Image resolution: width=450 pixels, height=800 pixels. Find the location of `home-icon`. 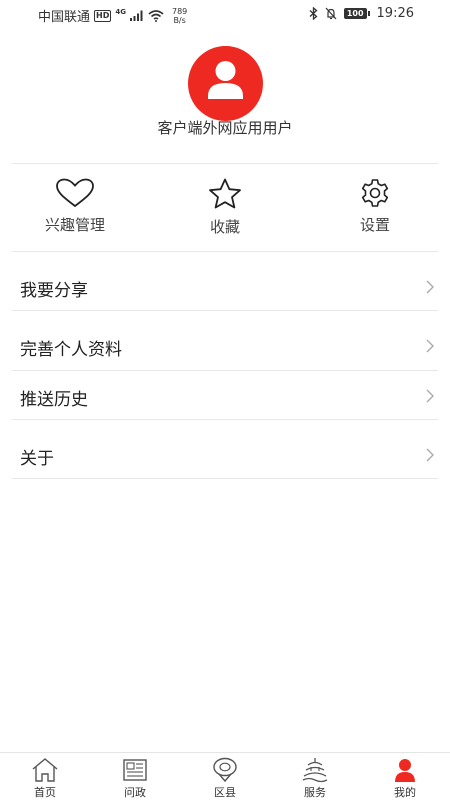

home-icon is located at coordinates (45, 770).